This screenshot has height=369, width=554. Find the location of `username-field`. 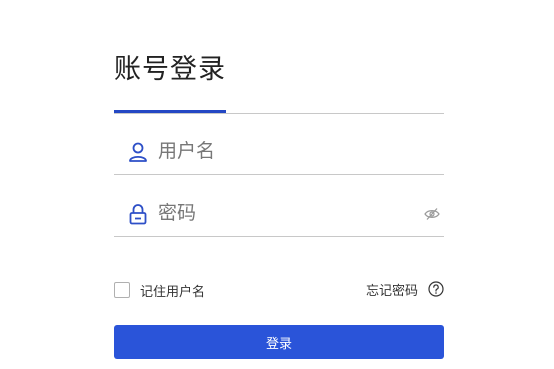

username-field is located at coordinates (279, 152).